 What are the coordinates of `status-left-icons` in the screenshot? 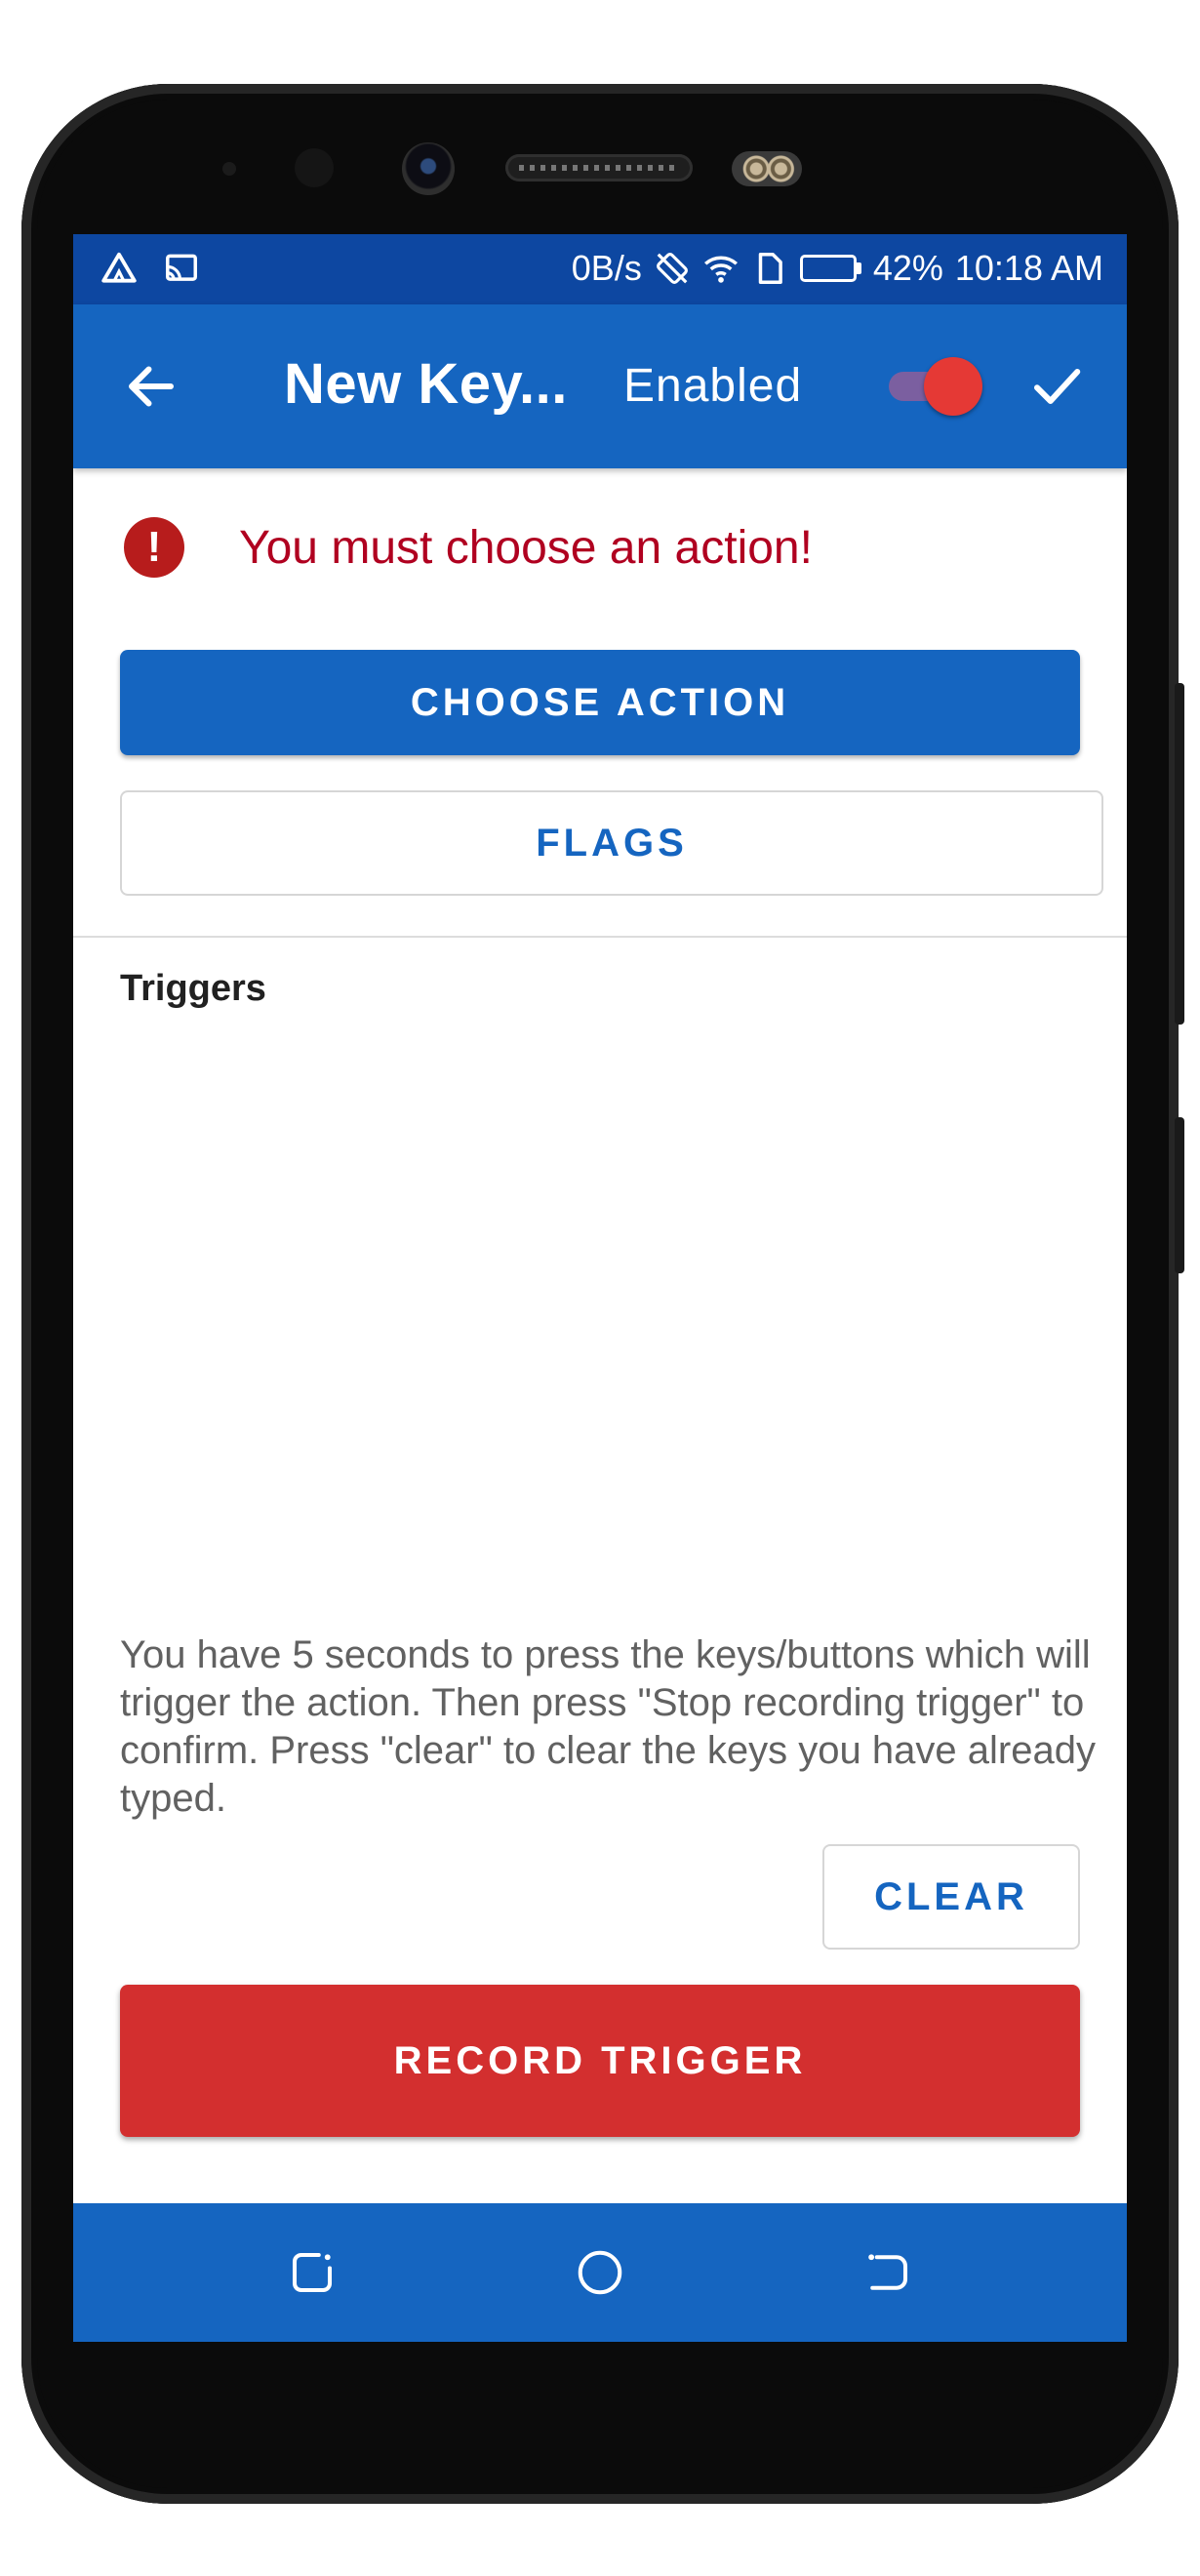 It's located at (150, 268).